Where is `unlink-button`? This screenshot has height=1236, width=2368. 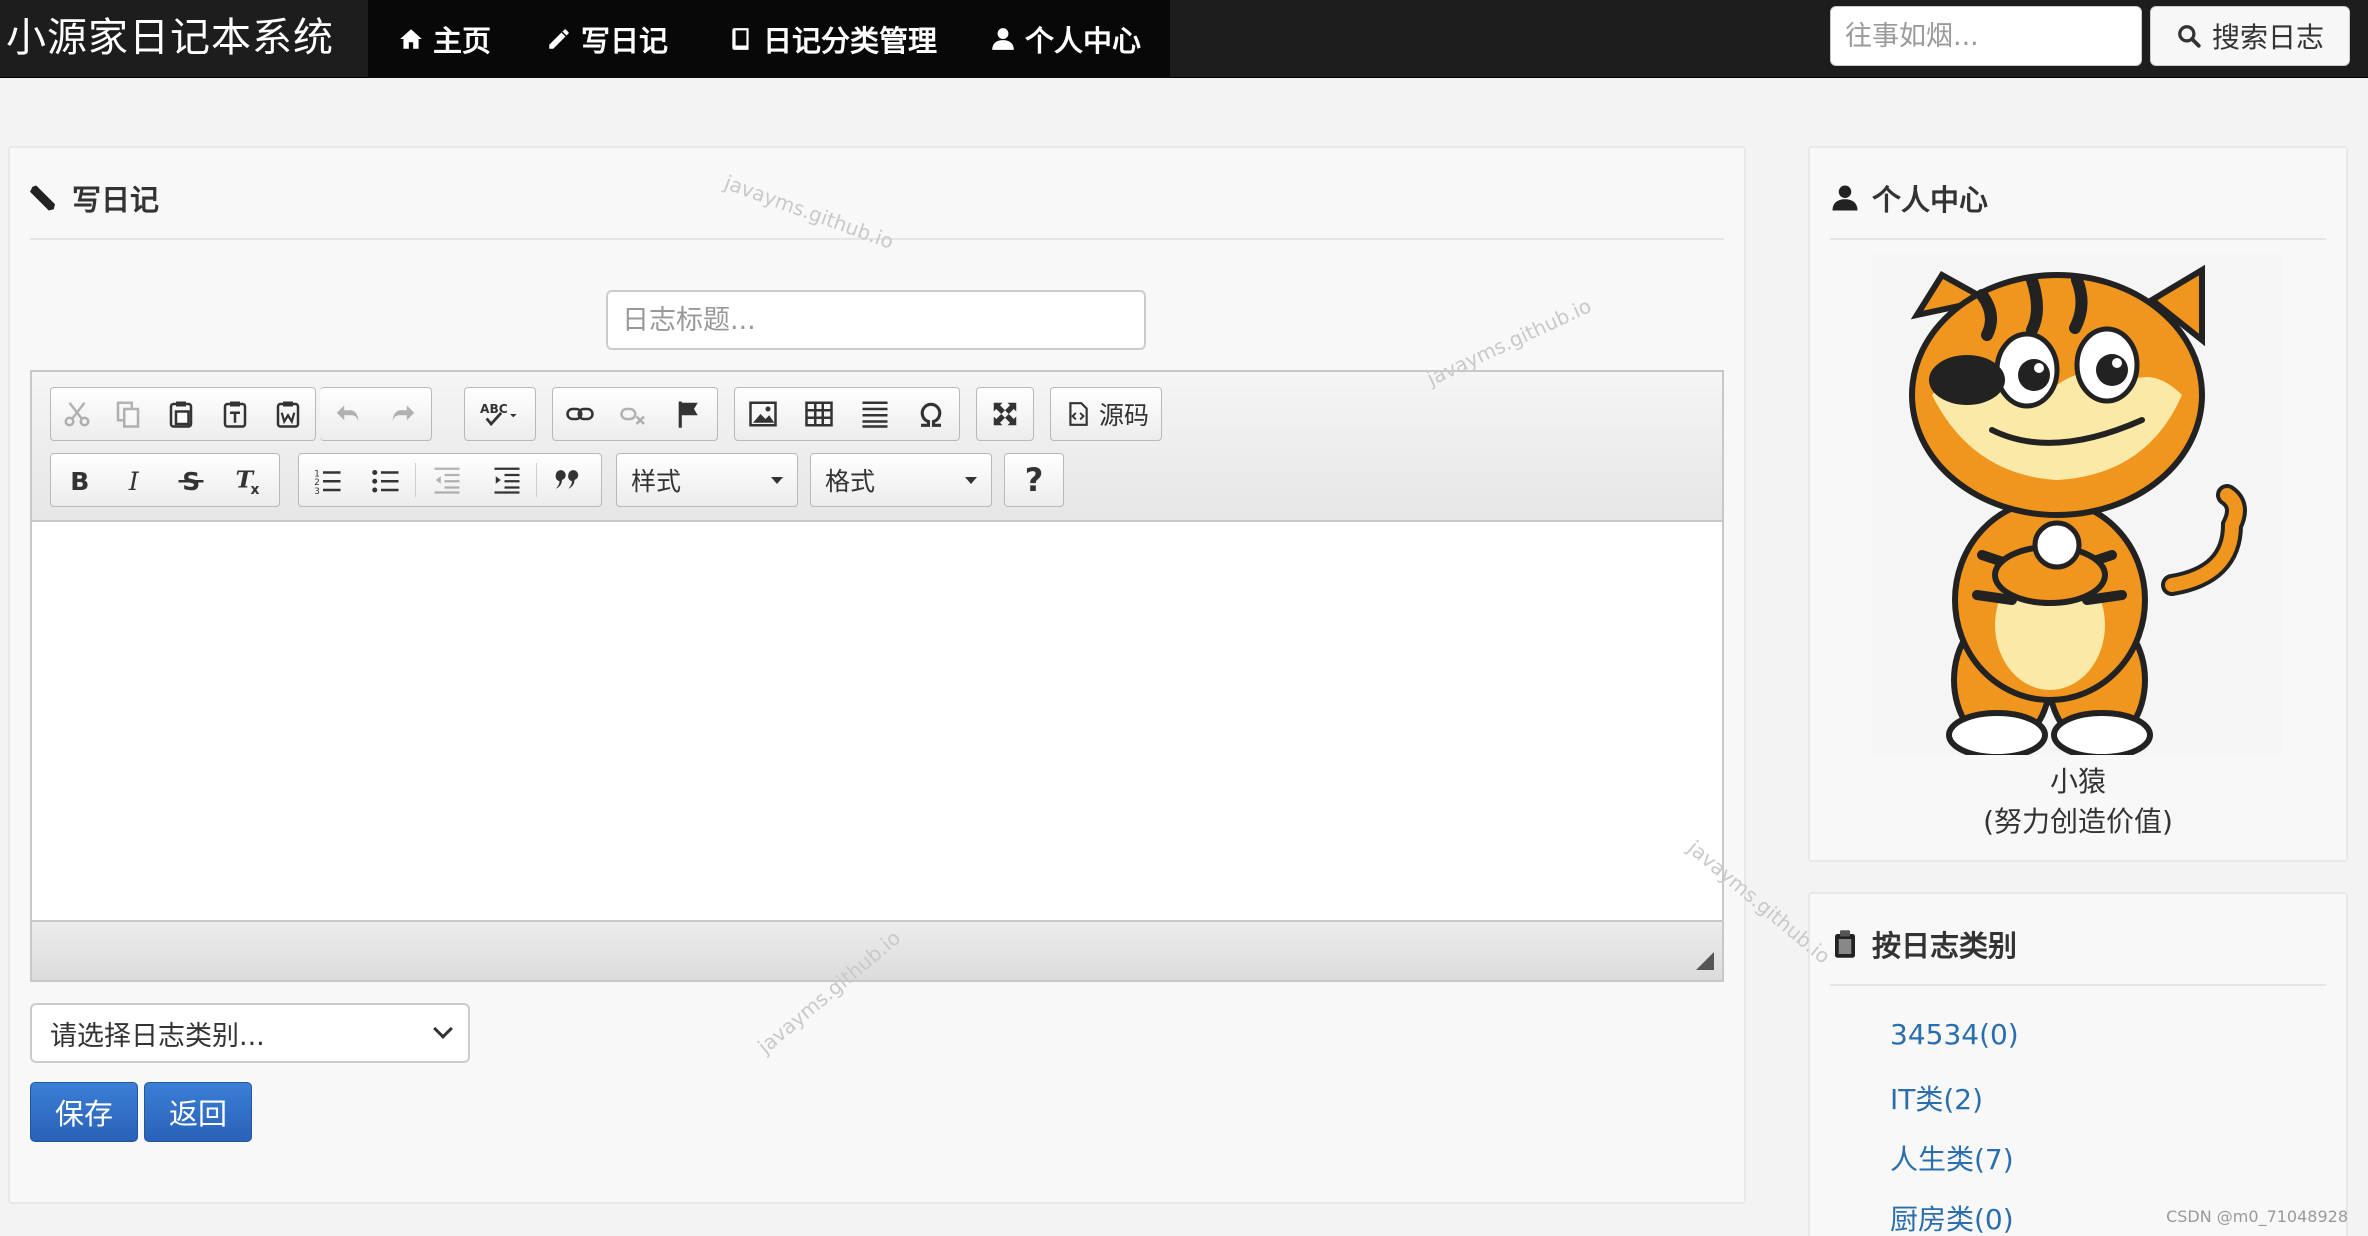 unlink-button is located at coordinates (634, 414).